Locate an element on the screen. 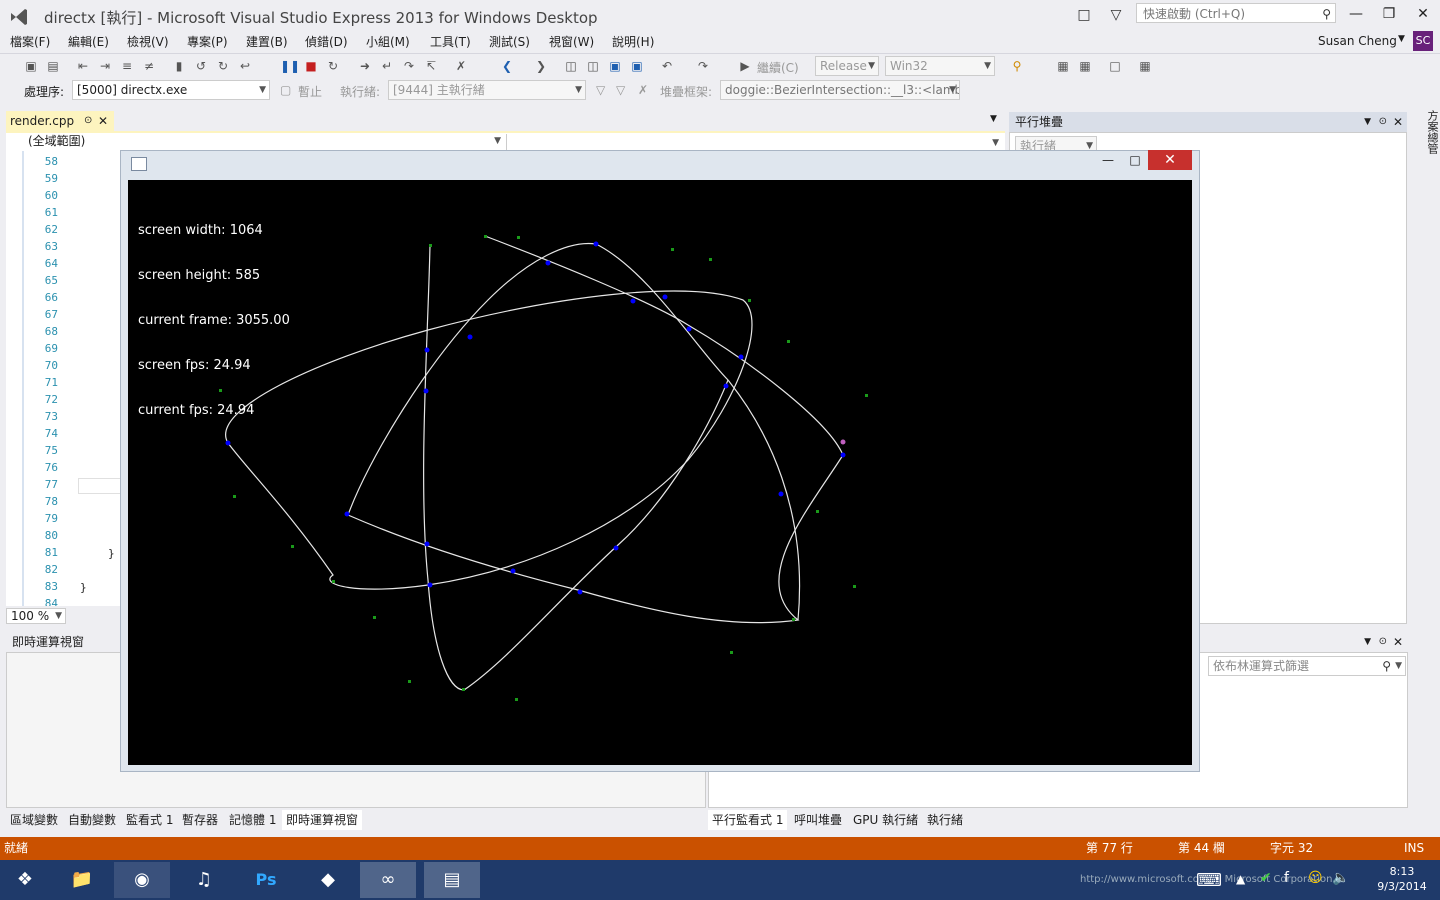  scope-select: (全域範圍) ▼ is located at coordinates (256, 142).